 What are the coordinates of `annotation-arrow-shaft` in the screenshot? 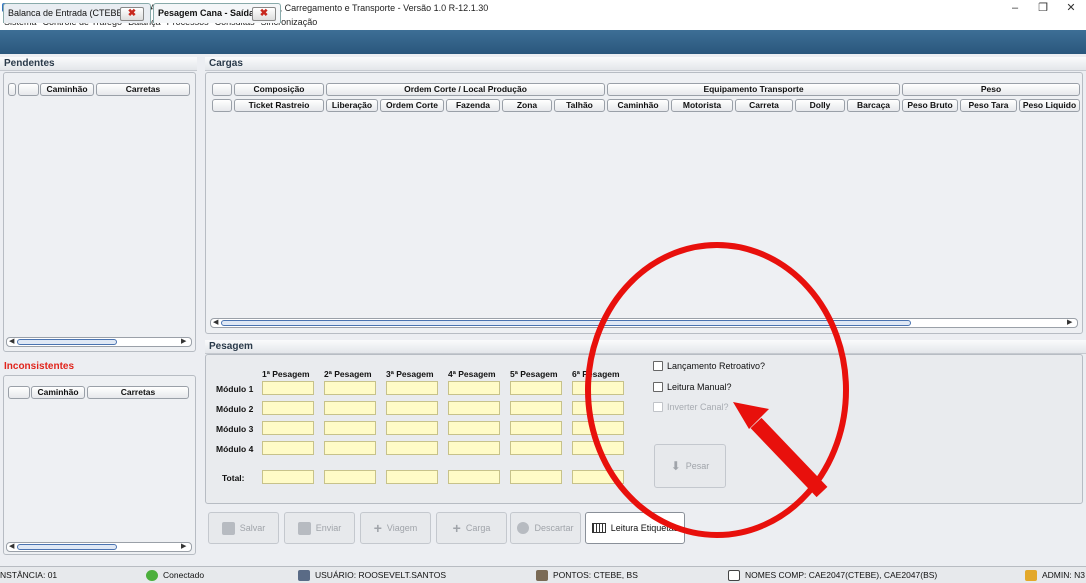 It's located at (789, 457).